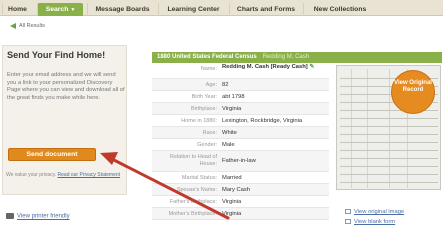 This screenshot has height=245, width=443. What do you see at coordinates (57, 9) in the screenshot?
I see `tab-label: Search` at bounding box center [57, 9].